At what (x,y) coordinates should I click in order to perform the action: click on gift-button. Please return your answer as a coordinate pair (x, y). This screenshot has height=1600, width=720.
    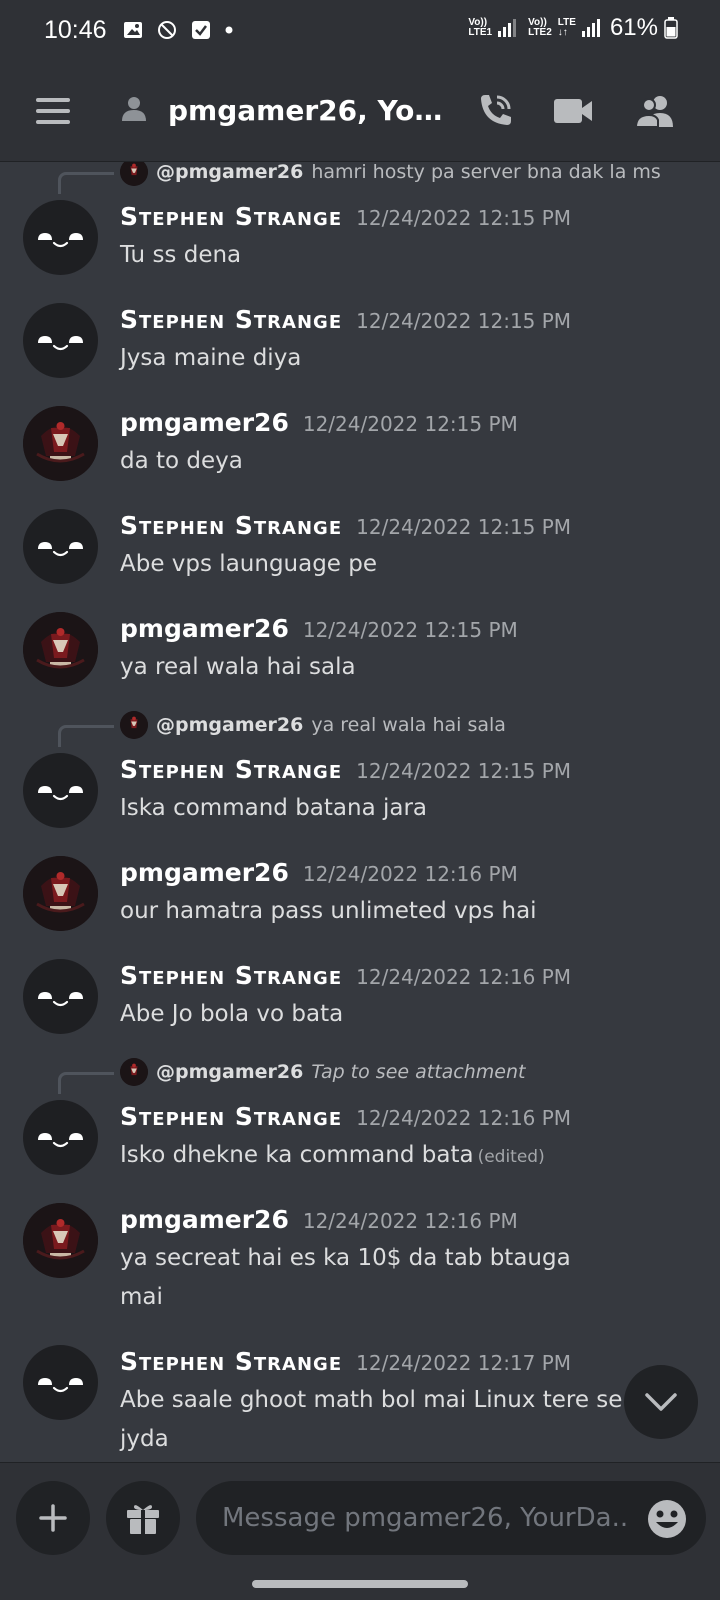
    Looking at the image, I should click on (143, 1518).